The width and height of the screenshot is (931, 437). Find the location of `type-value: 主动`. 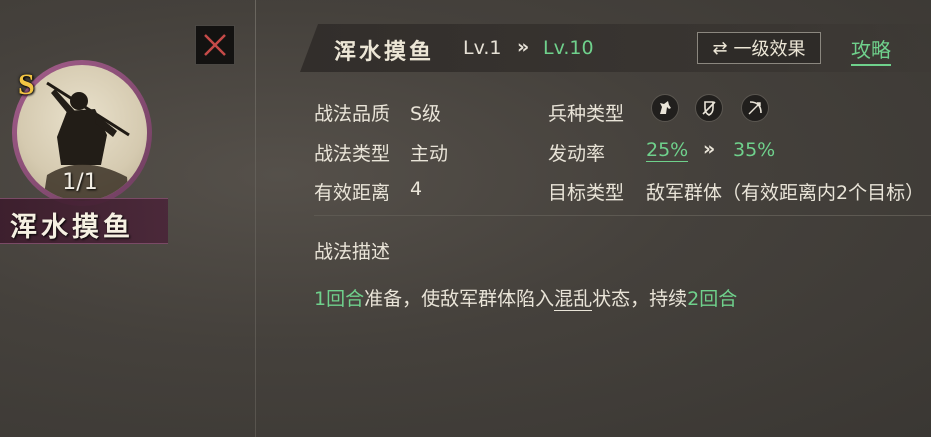

type-value: 主动 is located at coordinates (429, 154).